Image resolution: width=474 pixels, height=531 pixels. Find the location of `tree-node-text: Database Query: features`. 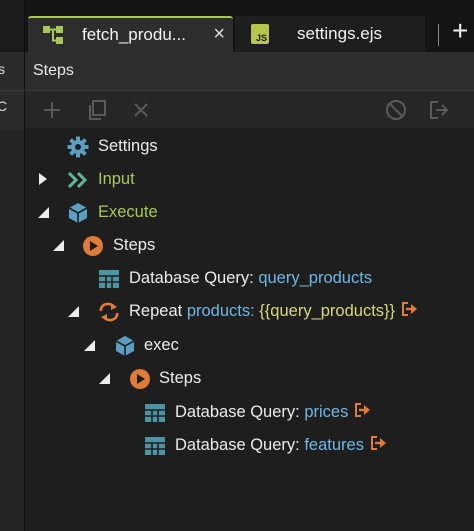

tree-node-text: Database Query: features is located at coordinates (281, 445).